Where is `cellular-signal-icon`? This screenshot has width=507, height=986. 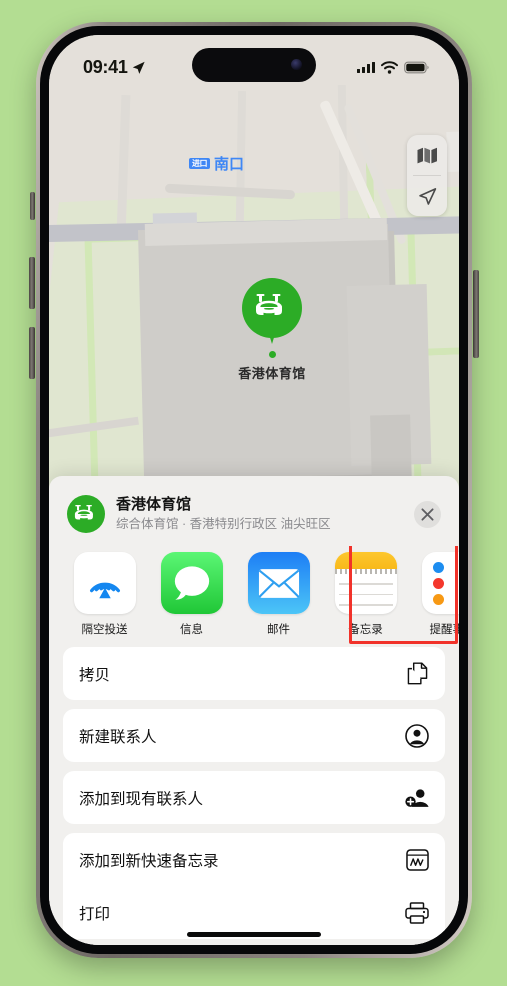
cellular-signal-icon is located at coordinates (366, 67).